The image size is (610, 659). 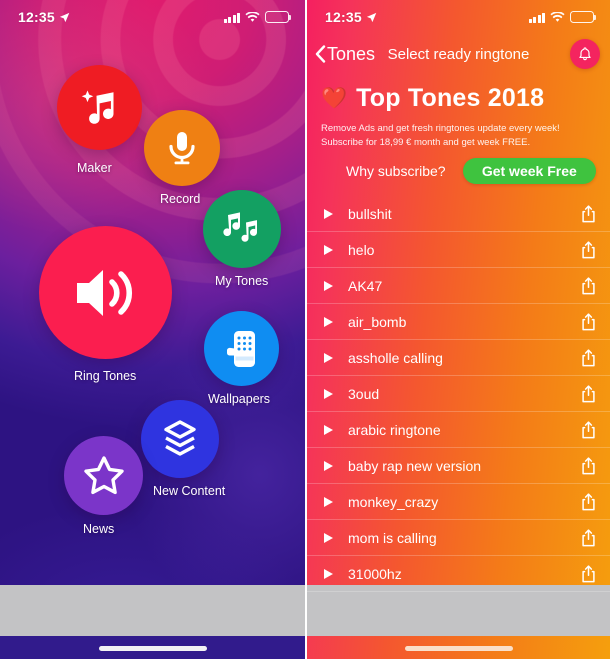 What do you see at coordinates (458, 214) in the screenshot?
I see `list-item: bullshit` at bounding box center [458, 214].